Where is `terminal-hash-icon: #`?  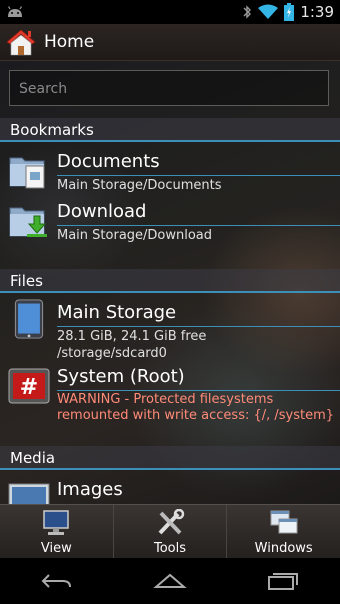 terminal-hash-icon: # is located at coordinates (29, 386).